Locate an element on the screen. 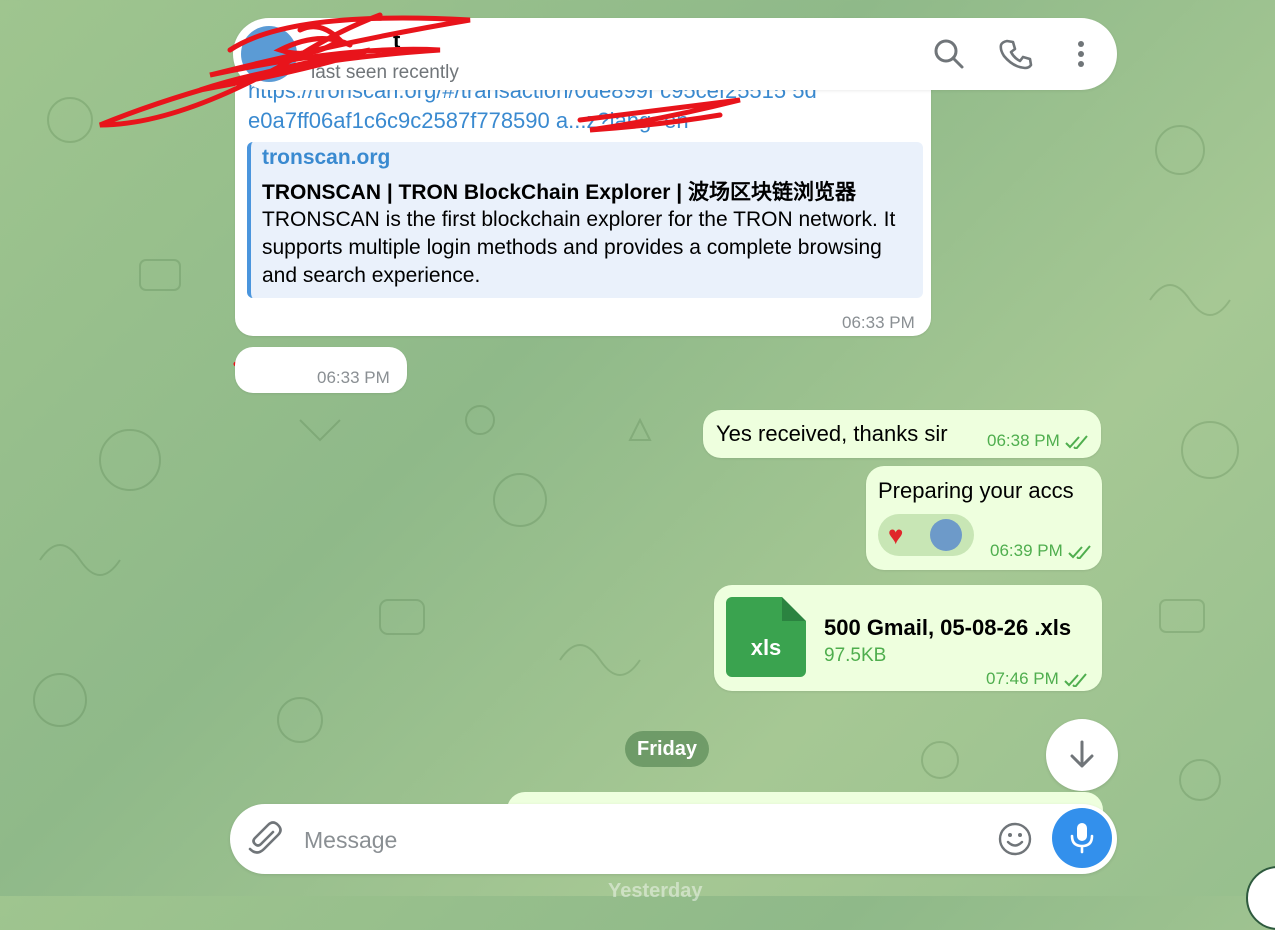 The width and height of the screenshot is (1275, 930). phone-icon is located at coordinates (1016, 54).